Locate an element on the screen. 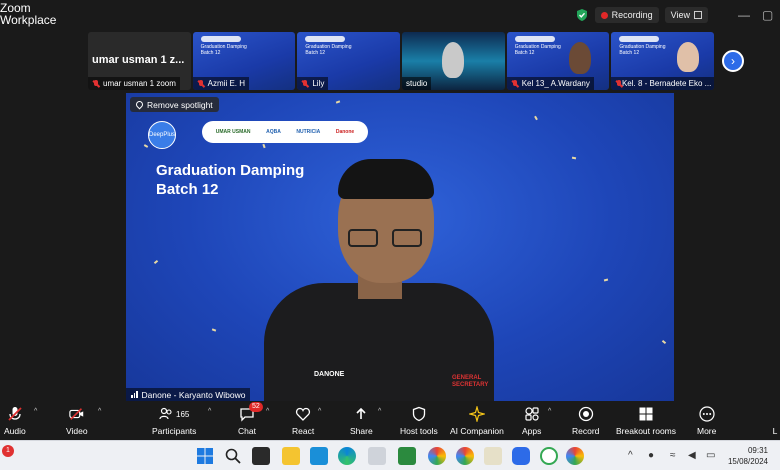 The image size is (780, 470). react-options-chevron-icon: ^ is located at coordinates (319, 411).